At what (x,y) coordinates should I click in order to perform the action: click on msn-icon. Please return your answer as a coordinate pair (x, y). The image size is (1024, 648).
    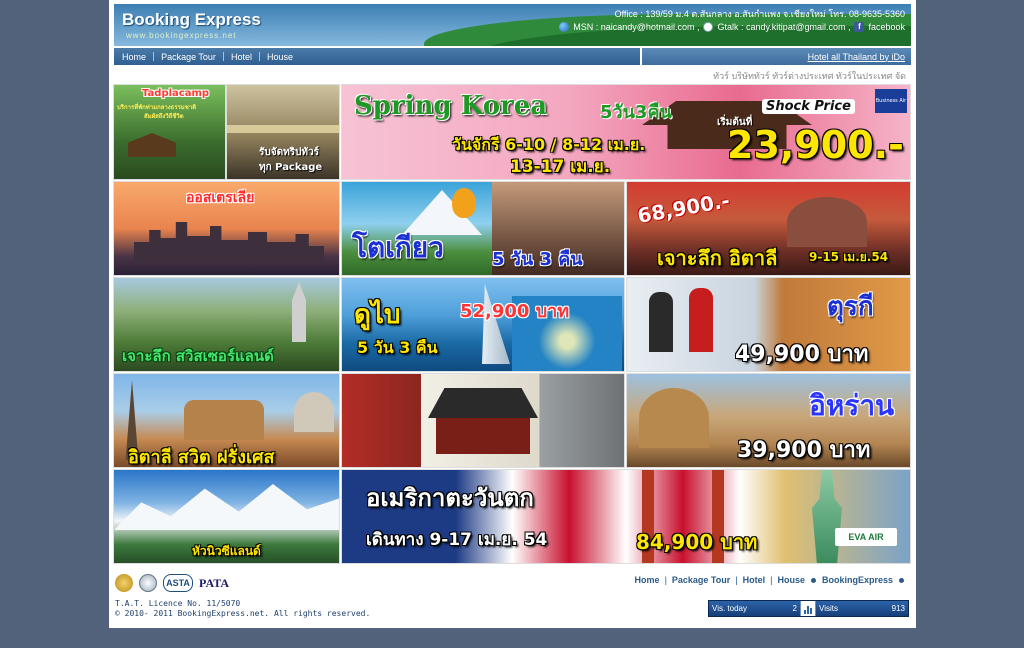
    Looking at the image, I should click on (564, 27).